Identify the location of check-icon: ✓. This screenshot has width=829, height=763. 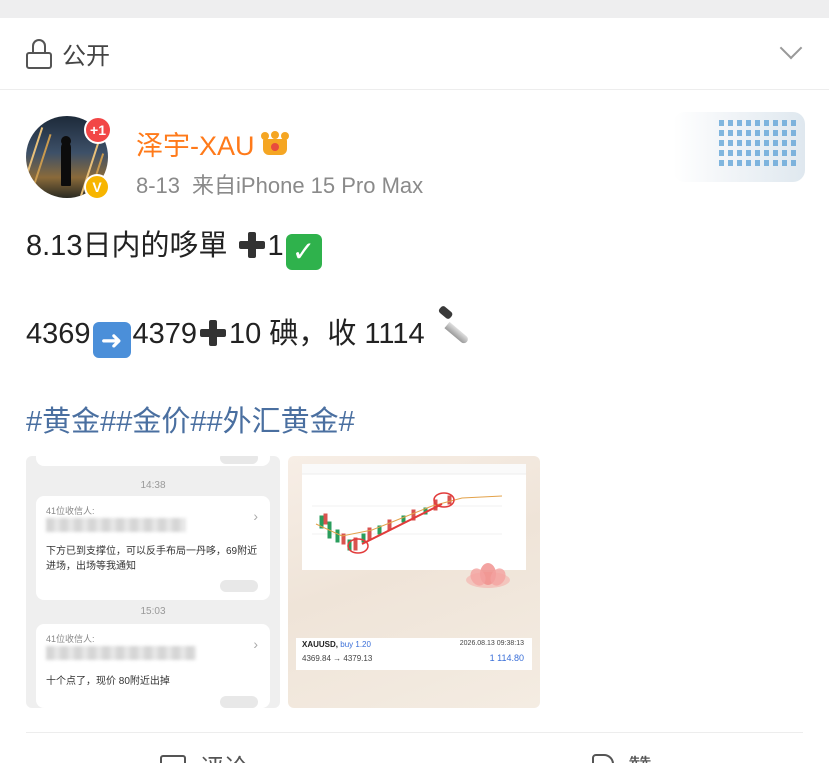
(303, 252).